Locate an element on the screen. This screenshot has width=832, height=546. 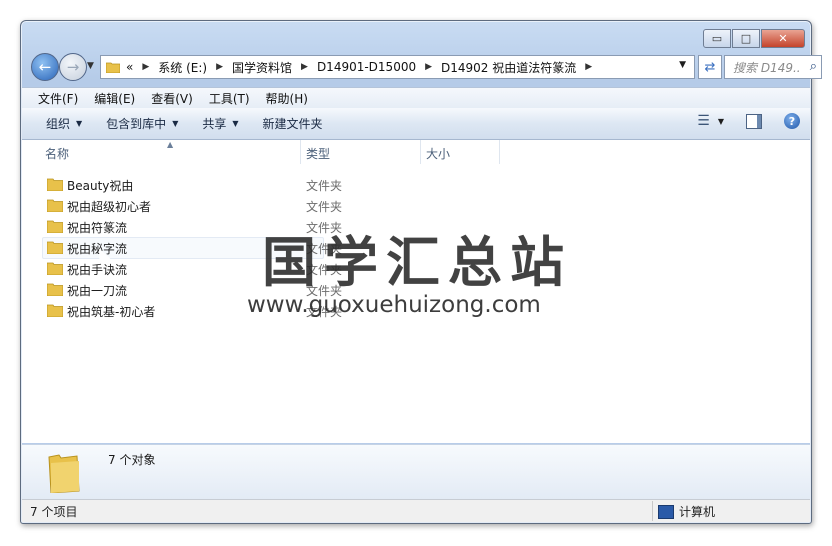
maximize-button: □ is located at coordinates (746, 38).